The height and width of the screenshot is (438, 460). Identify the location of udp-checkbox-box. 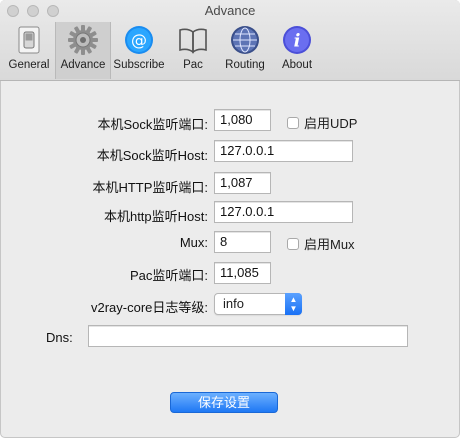
(293, 122).